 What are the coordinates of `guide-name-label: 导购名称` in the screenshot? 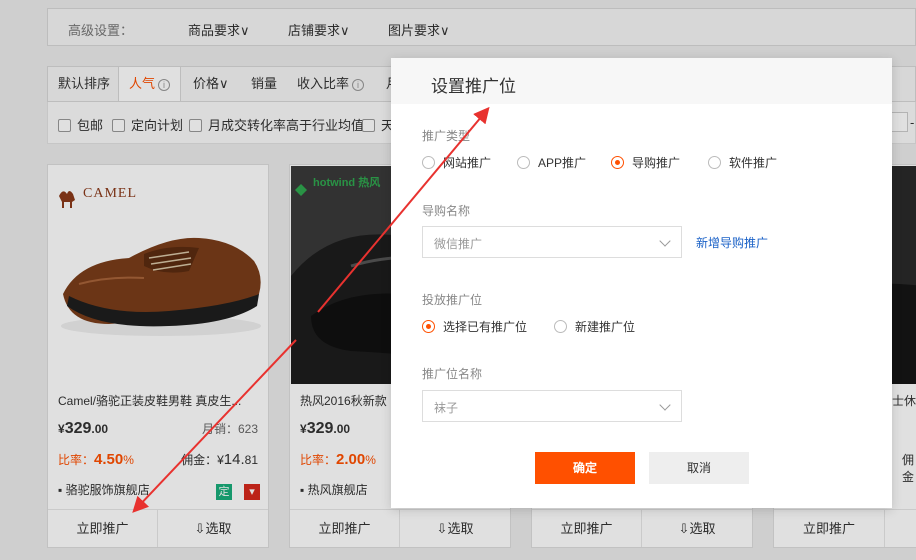 It's located at (446, 211).